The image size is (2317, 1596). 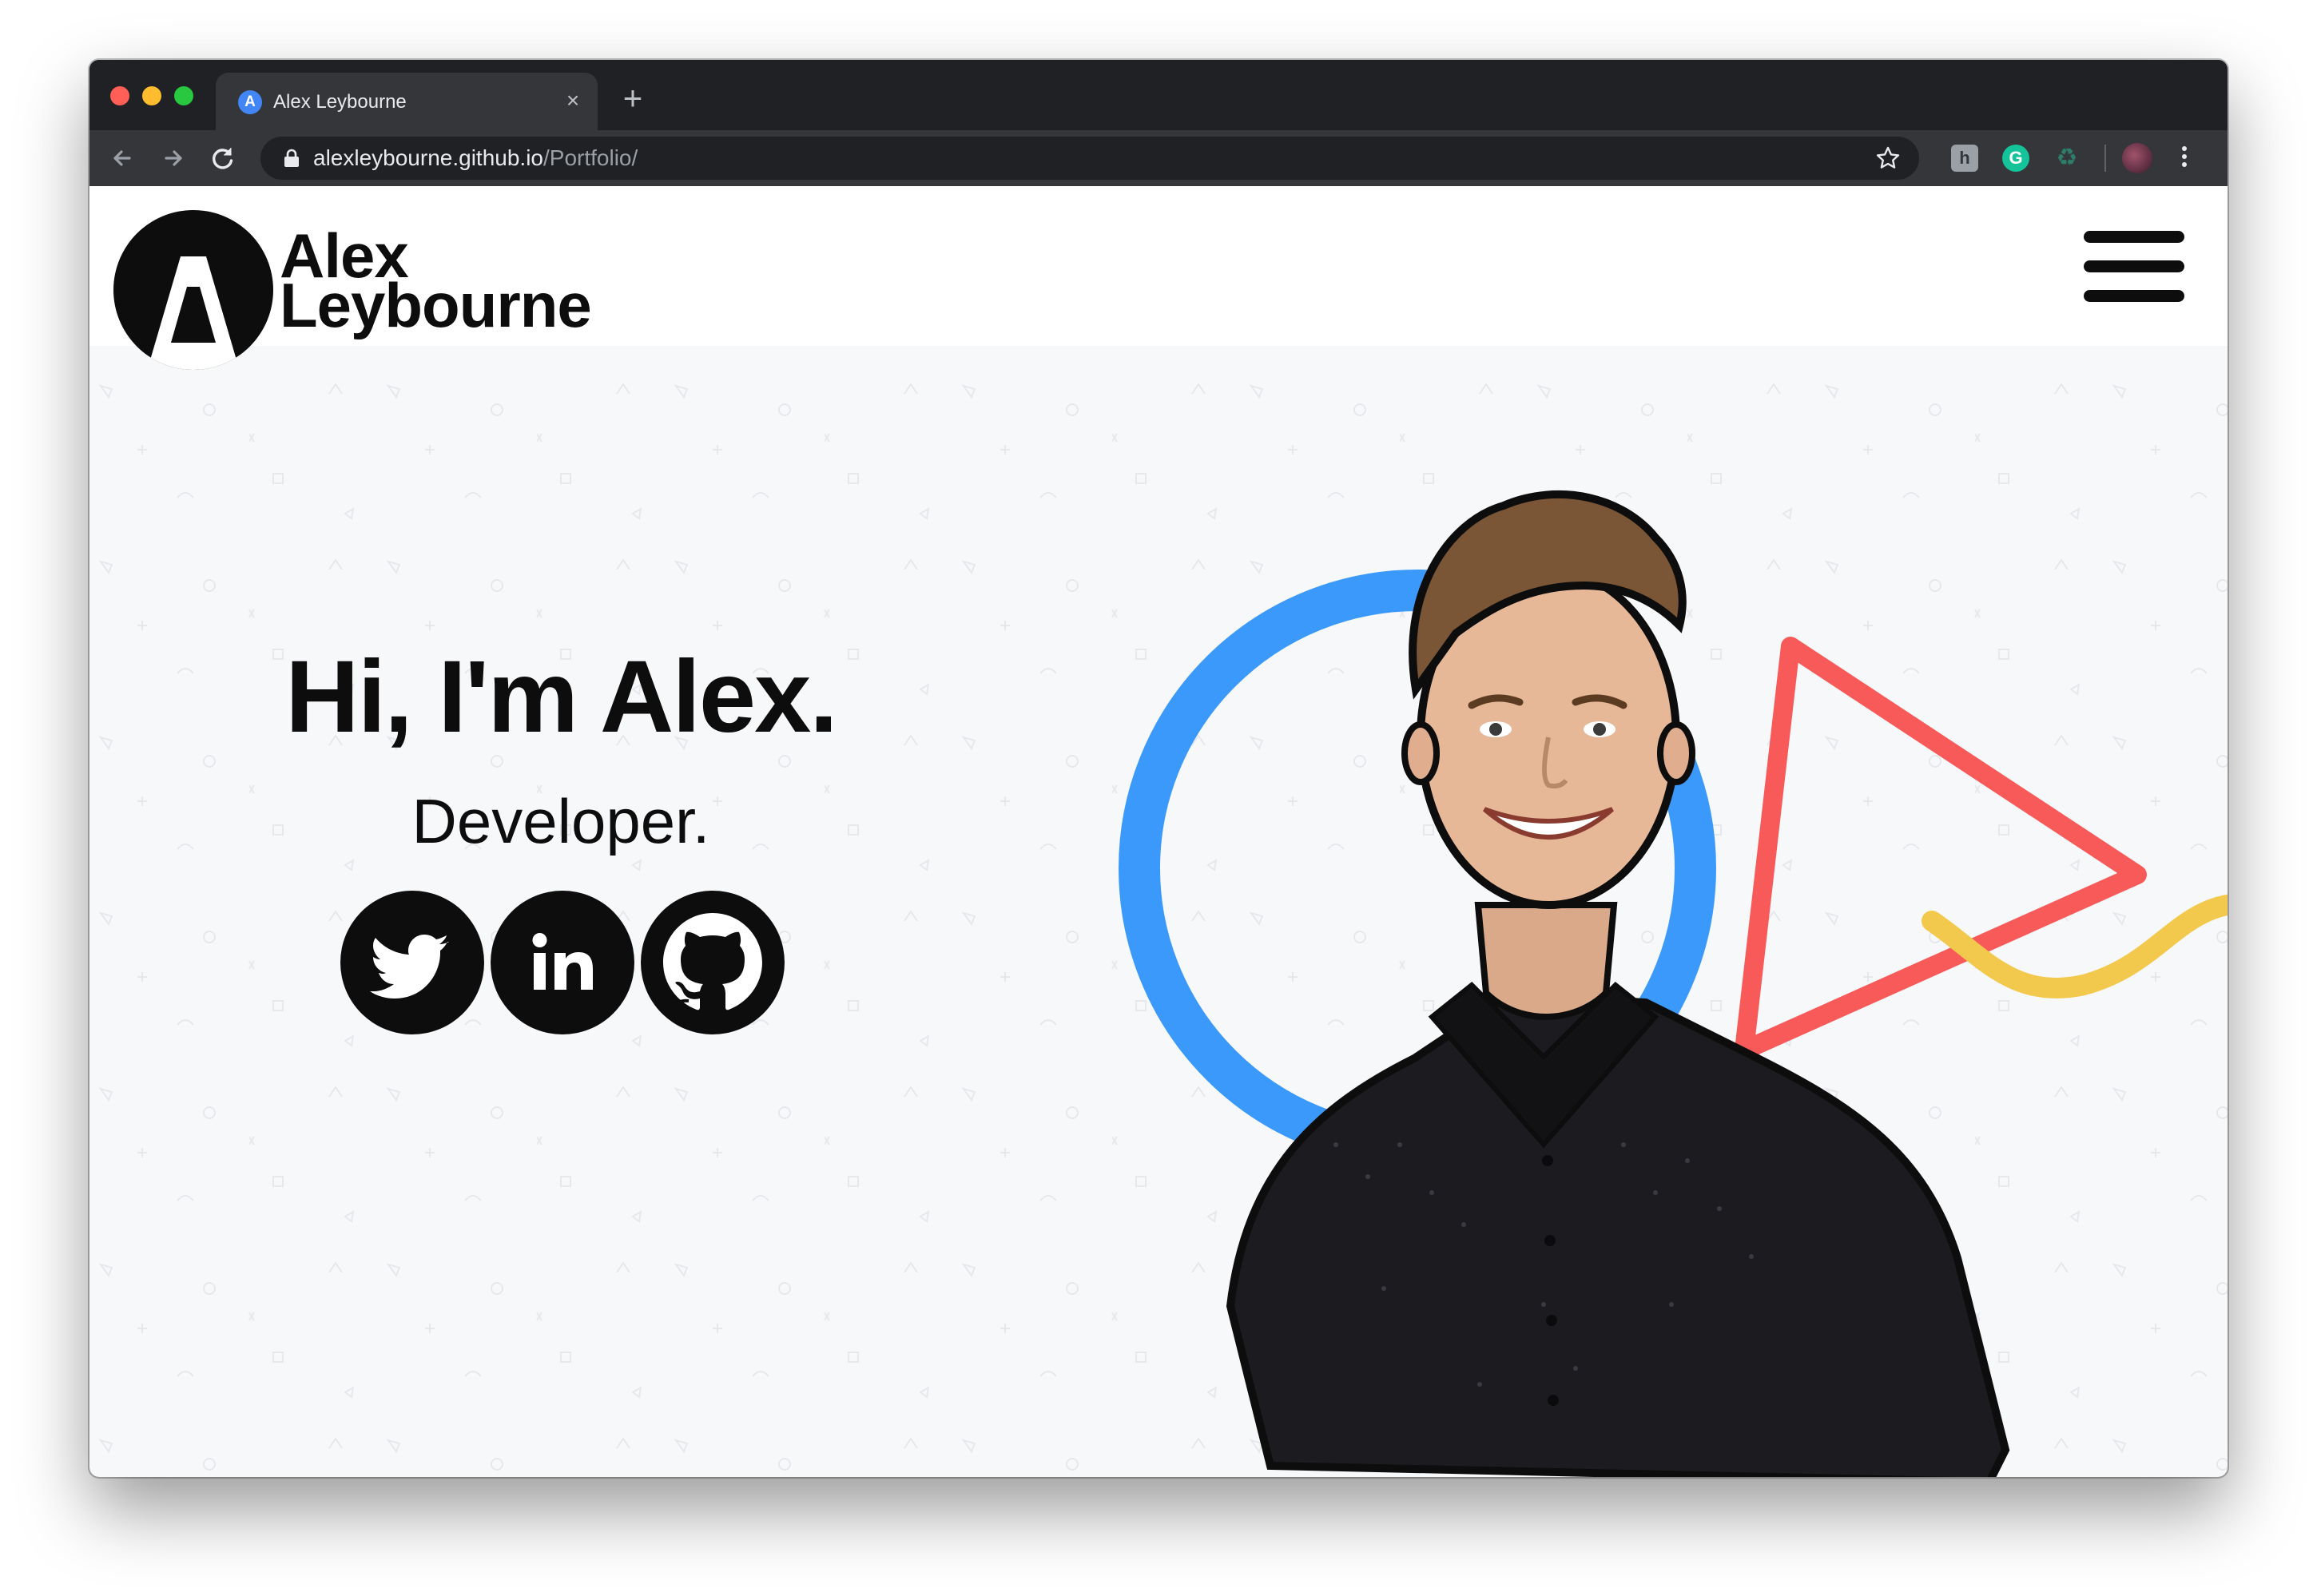 I want to click on favicon-icon: A, so click(x=250, y=102).